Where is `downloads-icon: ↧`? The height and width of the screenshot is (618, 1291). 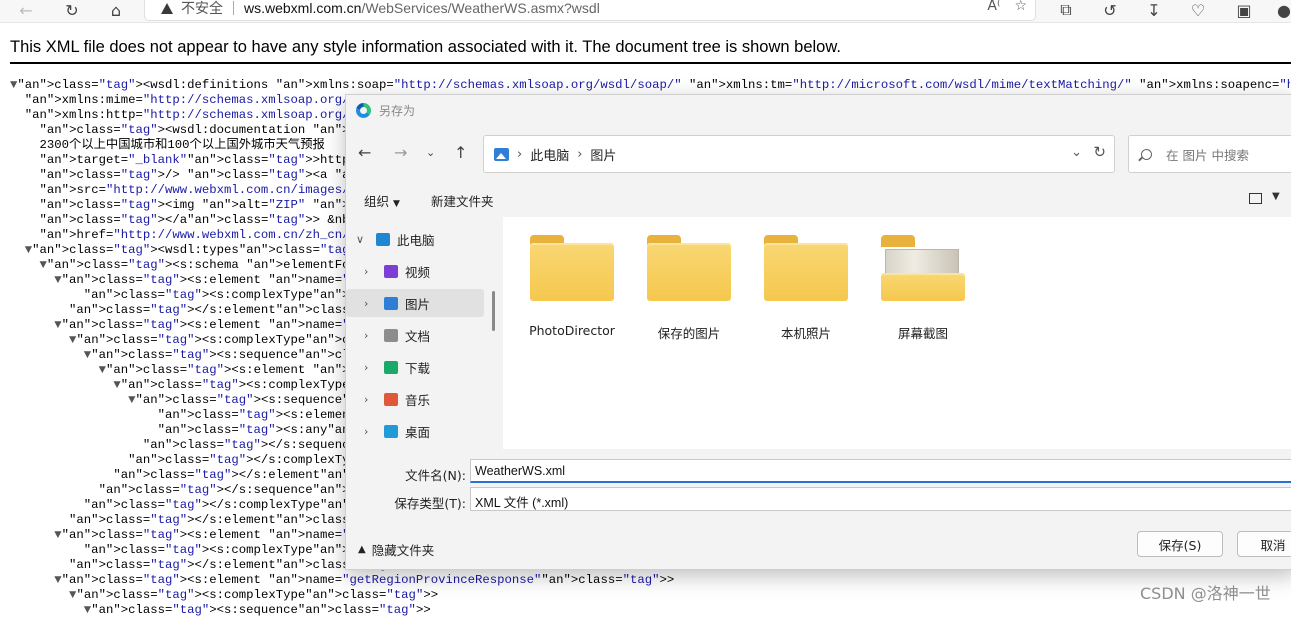
downloads-icon: ↧ is located at coordinates (1154, 10).